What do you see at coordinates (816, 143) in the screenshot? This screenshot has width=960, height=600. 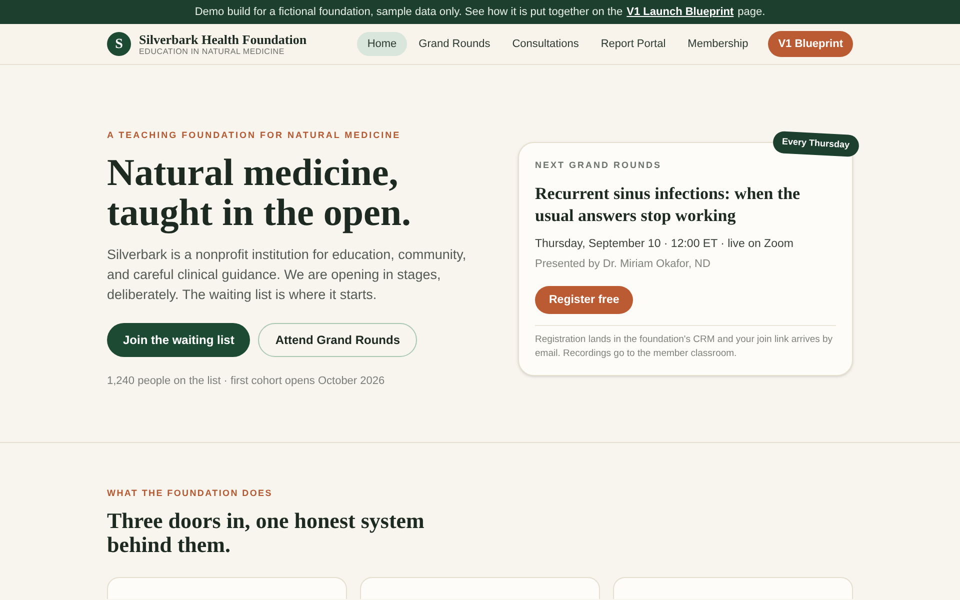 I see `schedule-badge: Every Thursday` at bounding box center [816, 143].